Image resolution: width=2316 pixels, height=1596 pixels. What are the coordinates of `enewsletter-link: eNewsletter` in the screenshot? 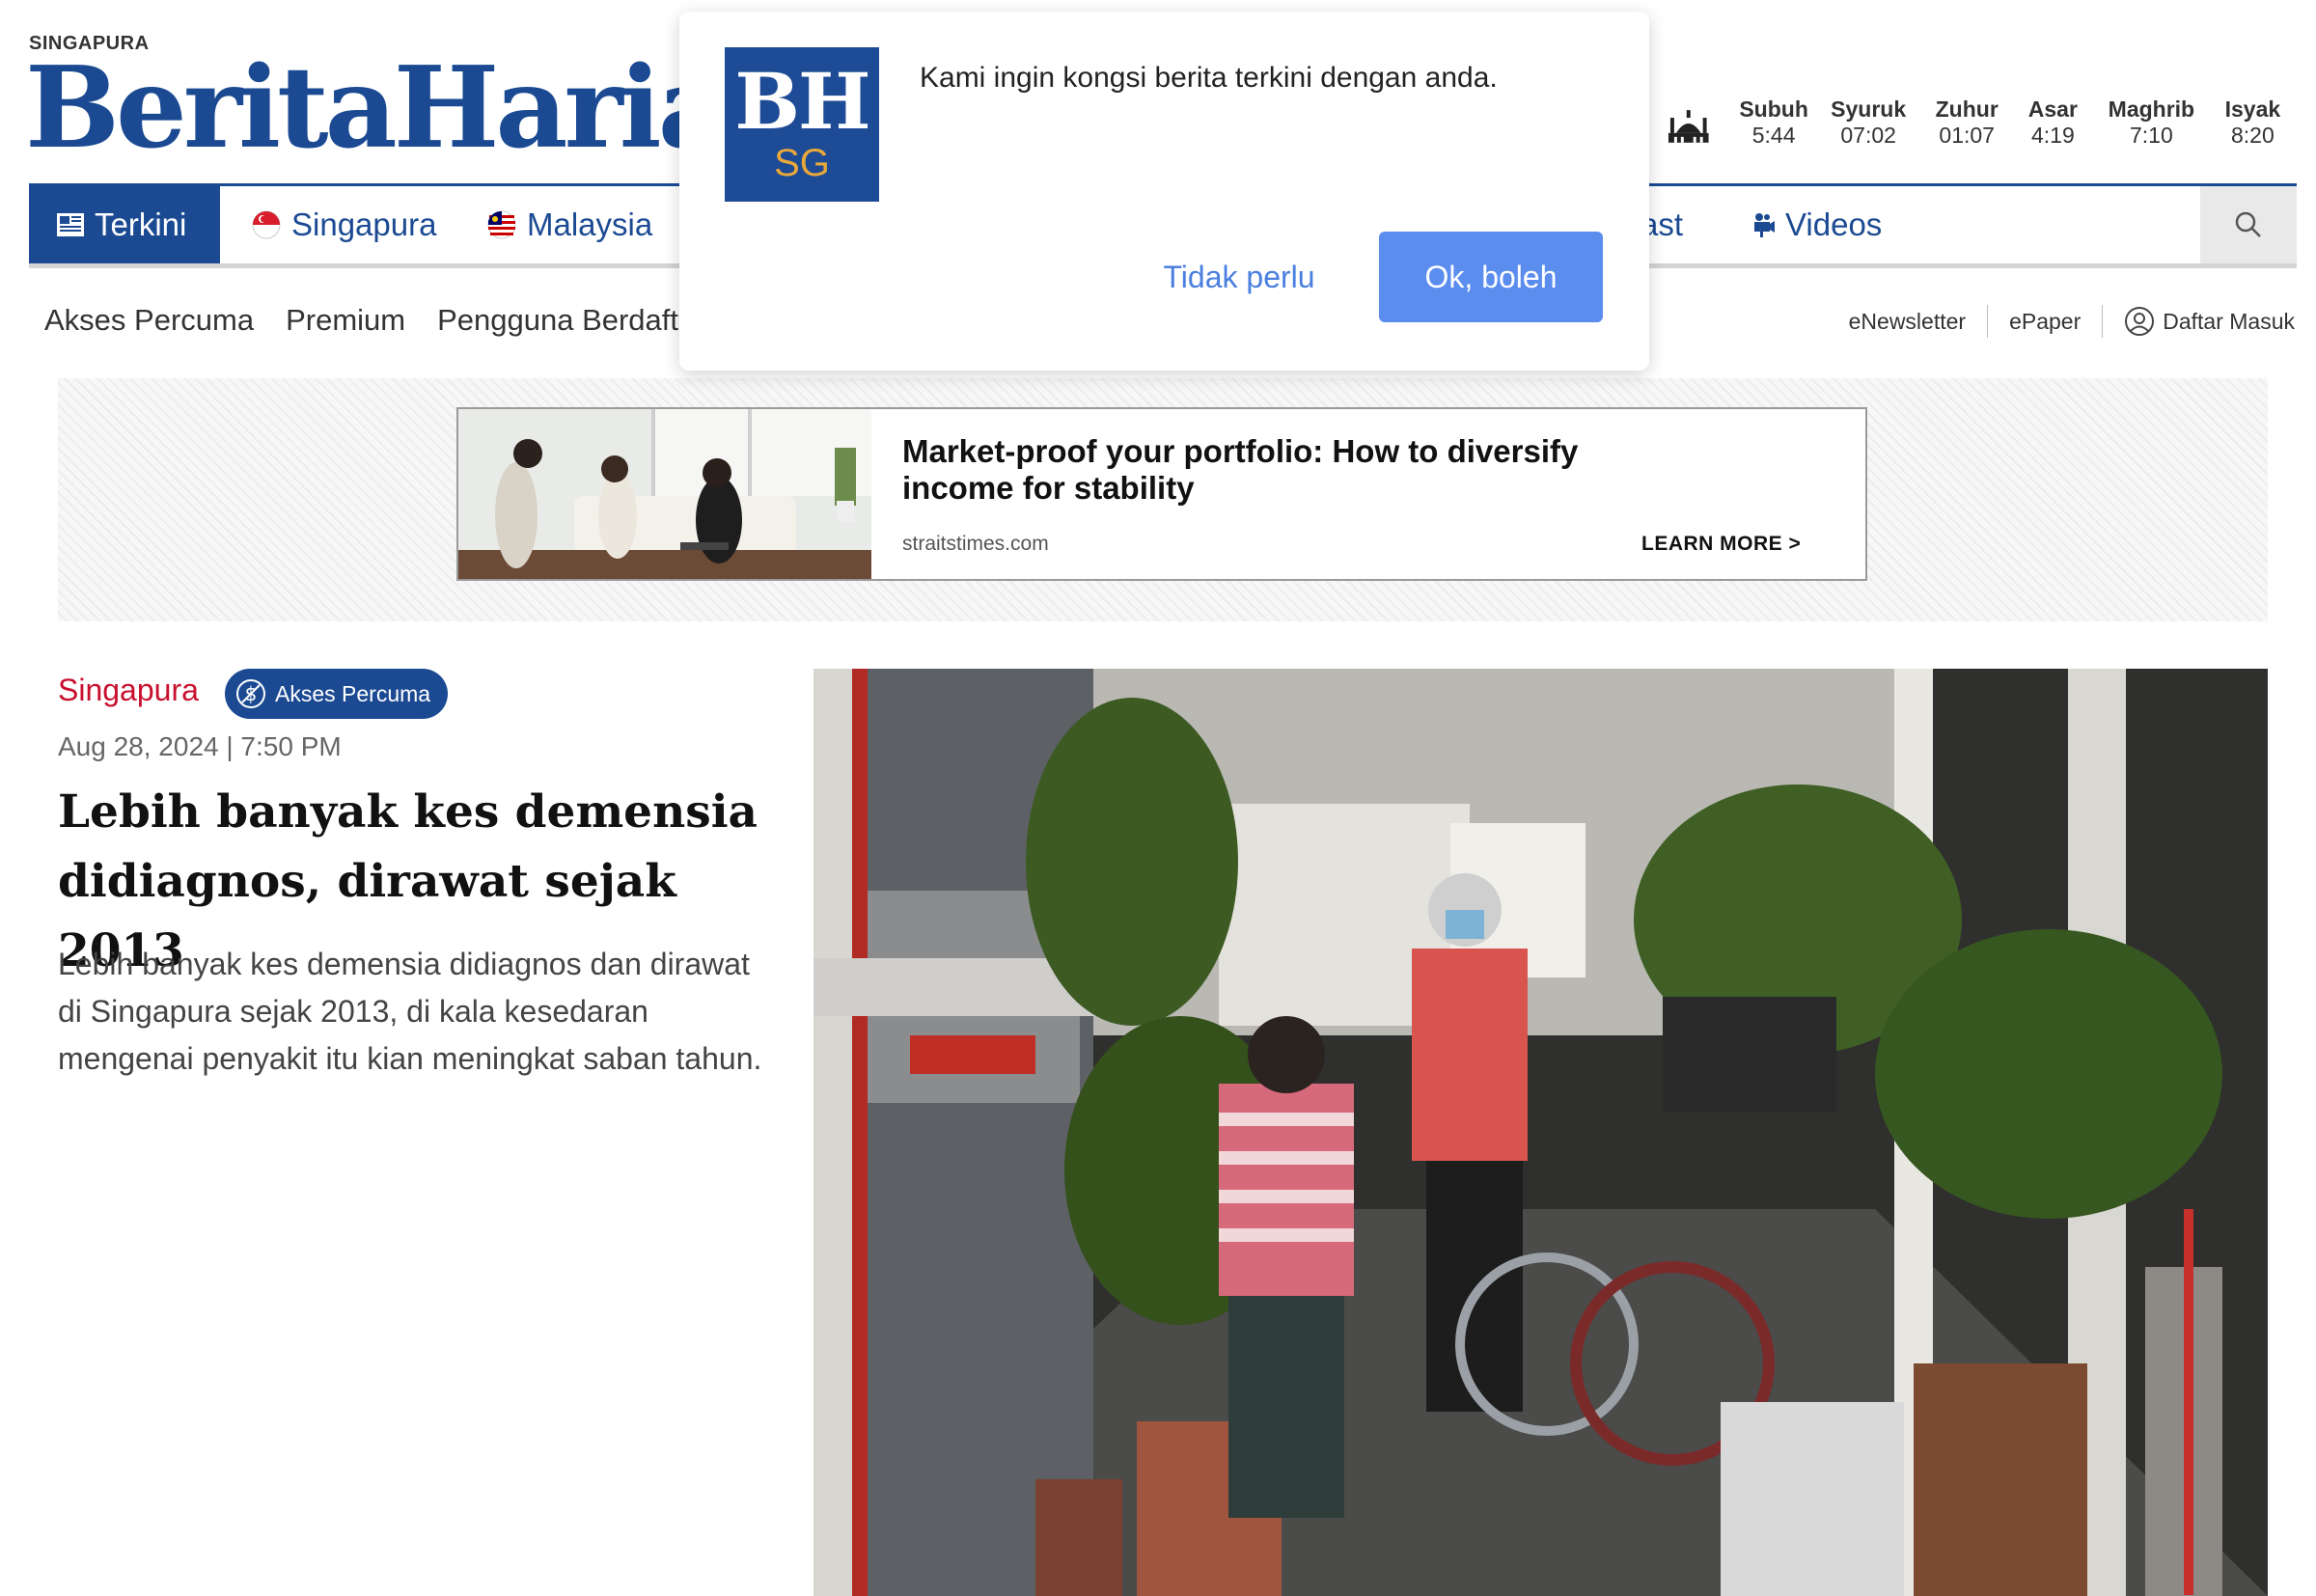 It's located at (1907, 322).